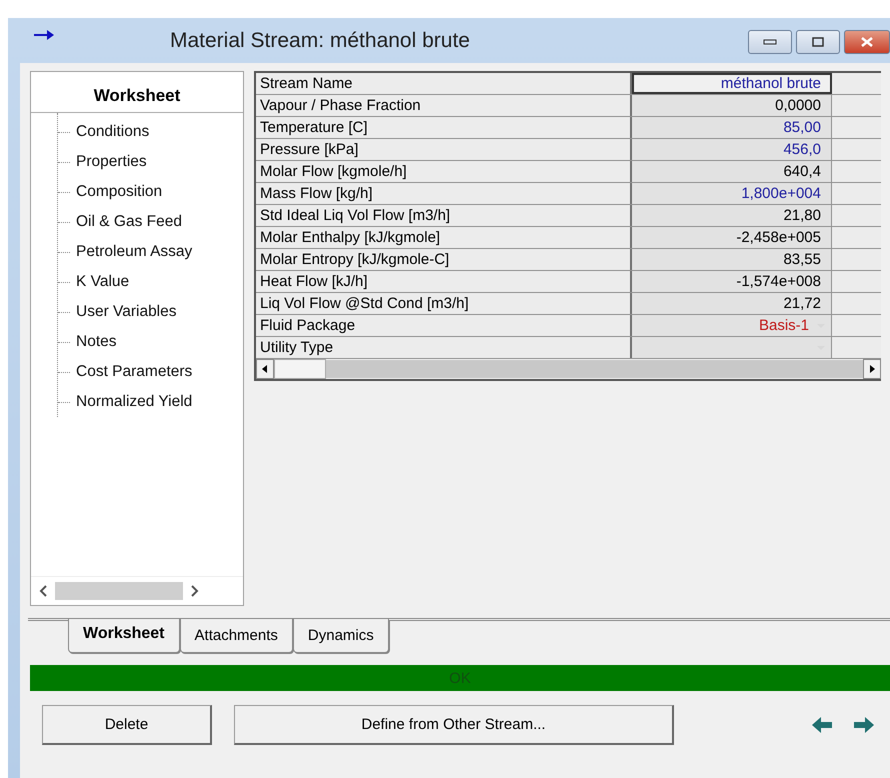 This screenshot has height=778, width=890. Describe the element at coordinates (134, 402) in the screenshot. I see `sidebar-item: Normalized Yield` at that location.